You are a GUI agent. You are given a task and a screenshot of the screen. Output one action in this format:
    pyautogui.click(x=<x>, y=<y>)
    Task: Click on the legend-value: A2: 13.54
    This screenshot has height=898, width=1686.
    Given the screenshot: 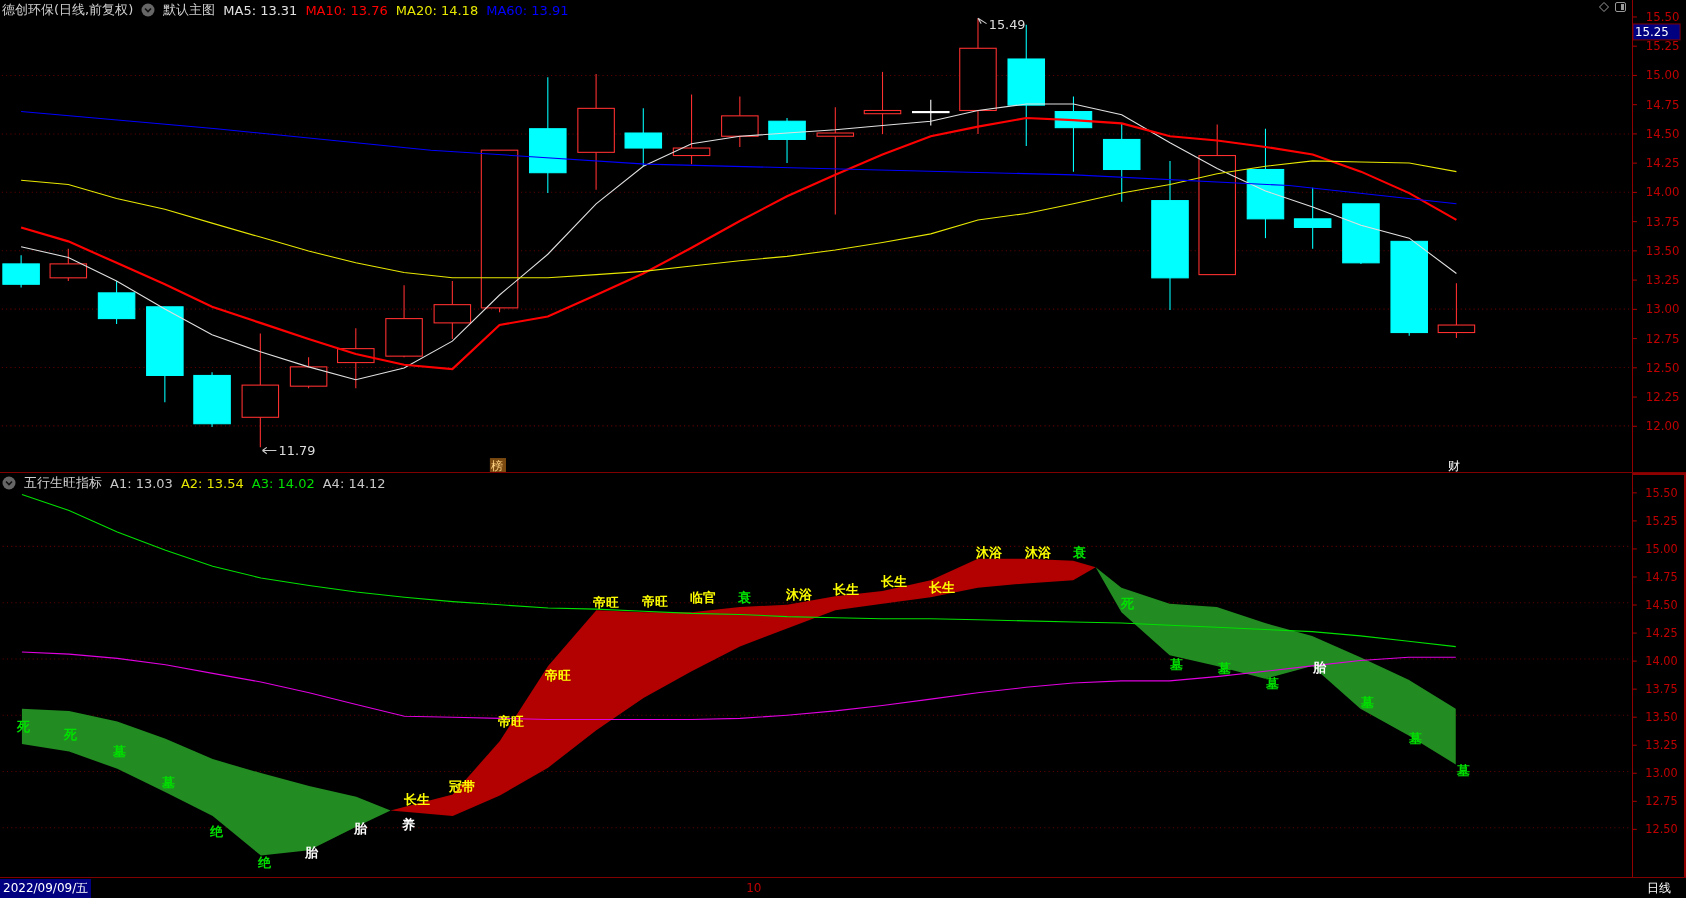 What is the action you would take?
    pyautogui.click(x=212, y=483)
    